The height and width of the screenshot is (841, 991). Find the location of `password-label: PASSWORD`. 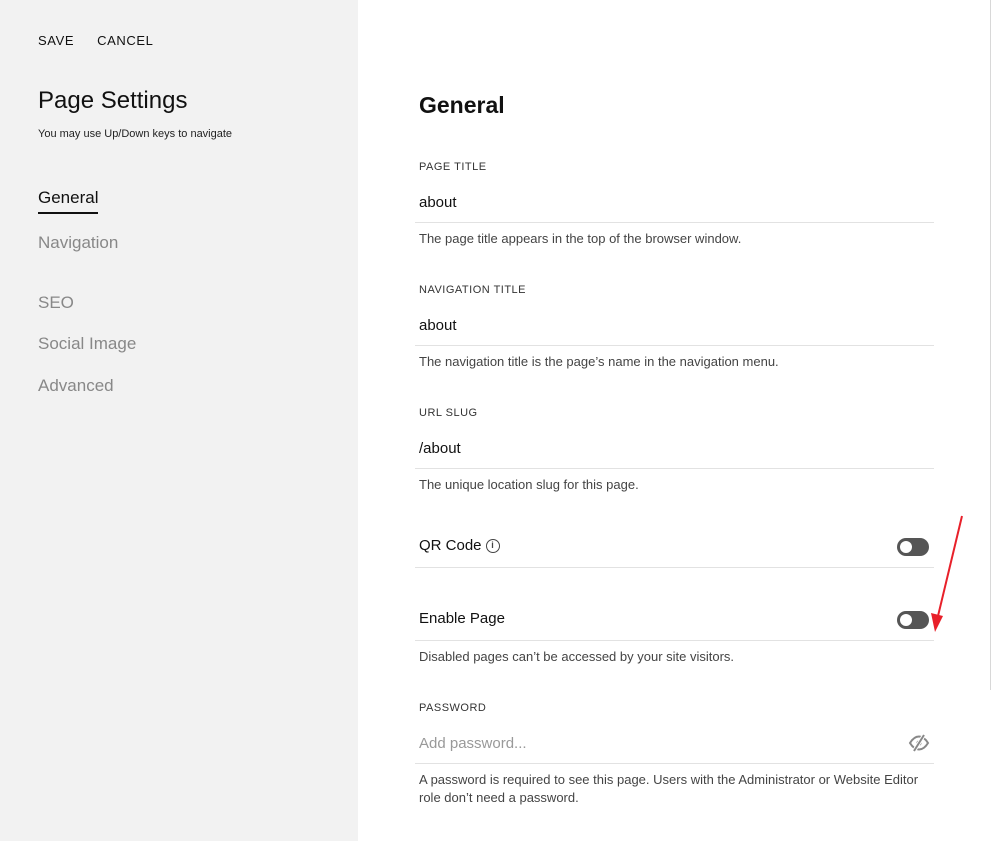

password-label: PASSWORD is located at coordinates (453, 708).